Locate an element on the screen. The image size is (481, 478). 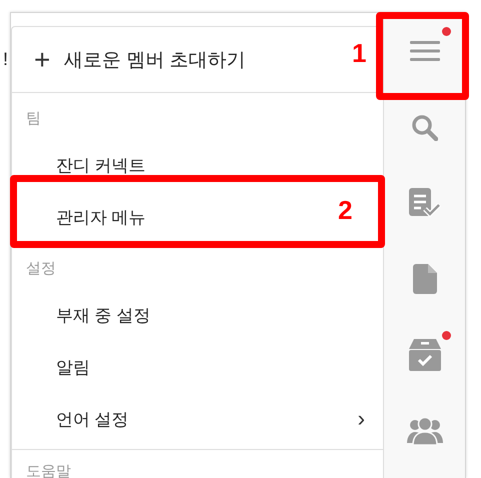
chevron-icon: › is located at coordinates (361, 419).